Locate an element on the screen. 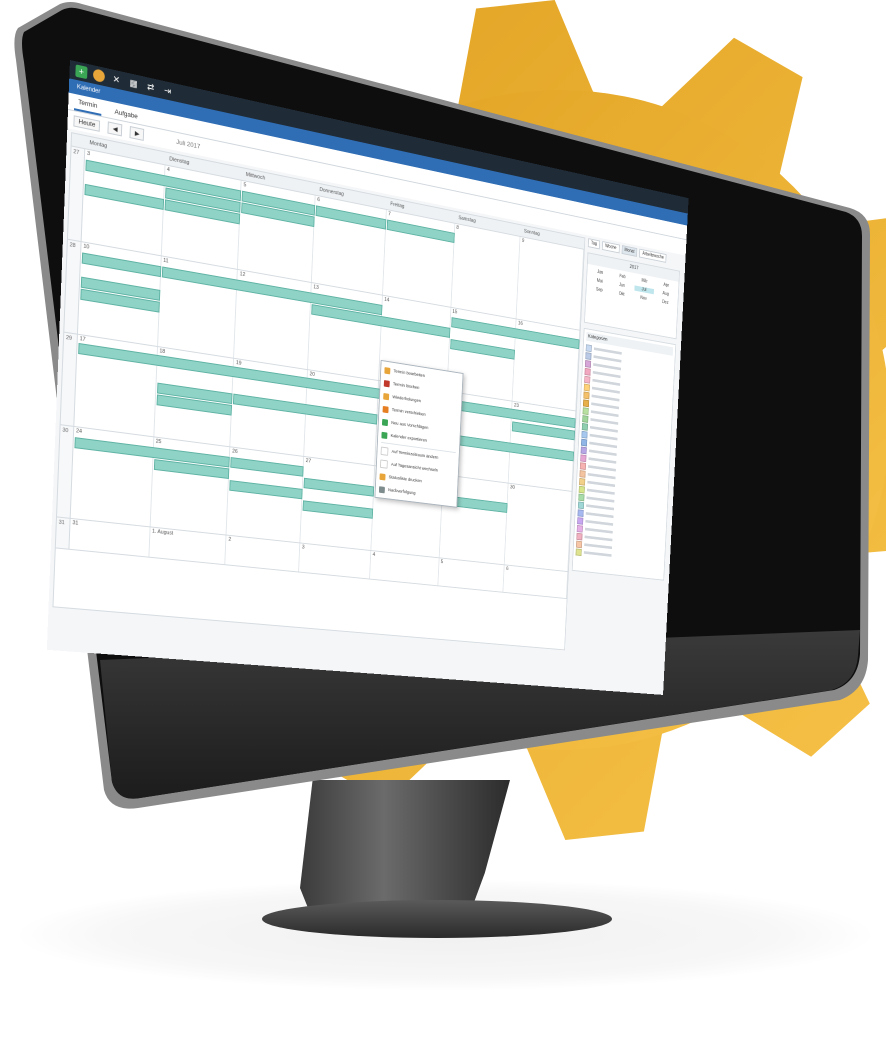 The width and height of the screenshot is (886, 1040). mini-calendar-month: Nov is located at coordinates (643, 298).